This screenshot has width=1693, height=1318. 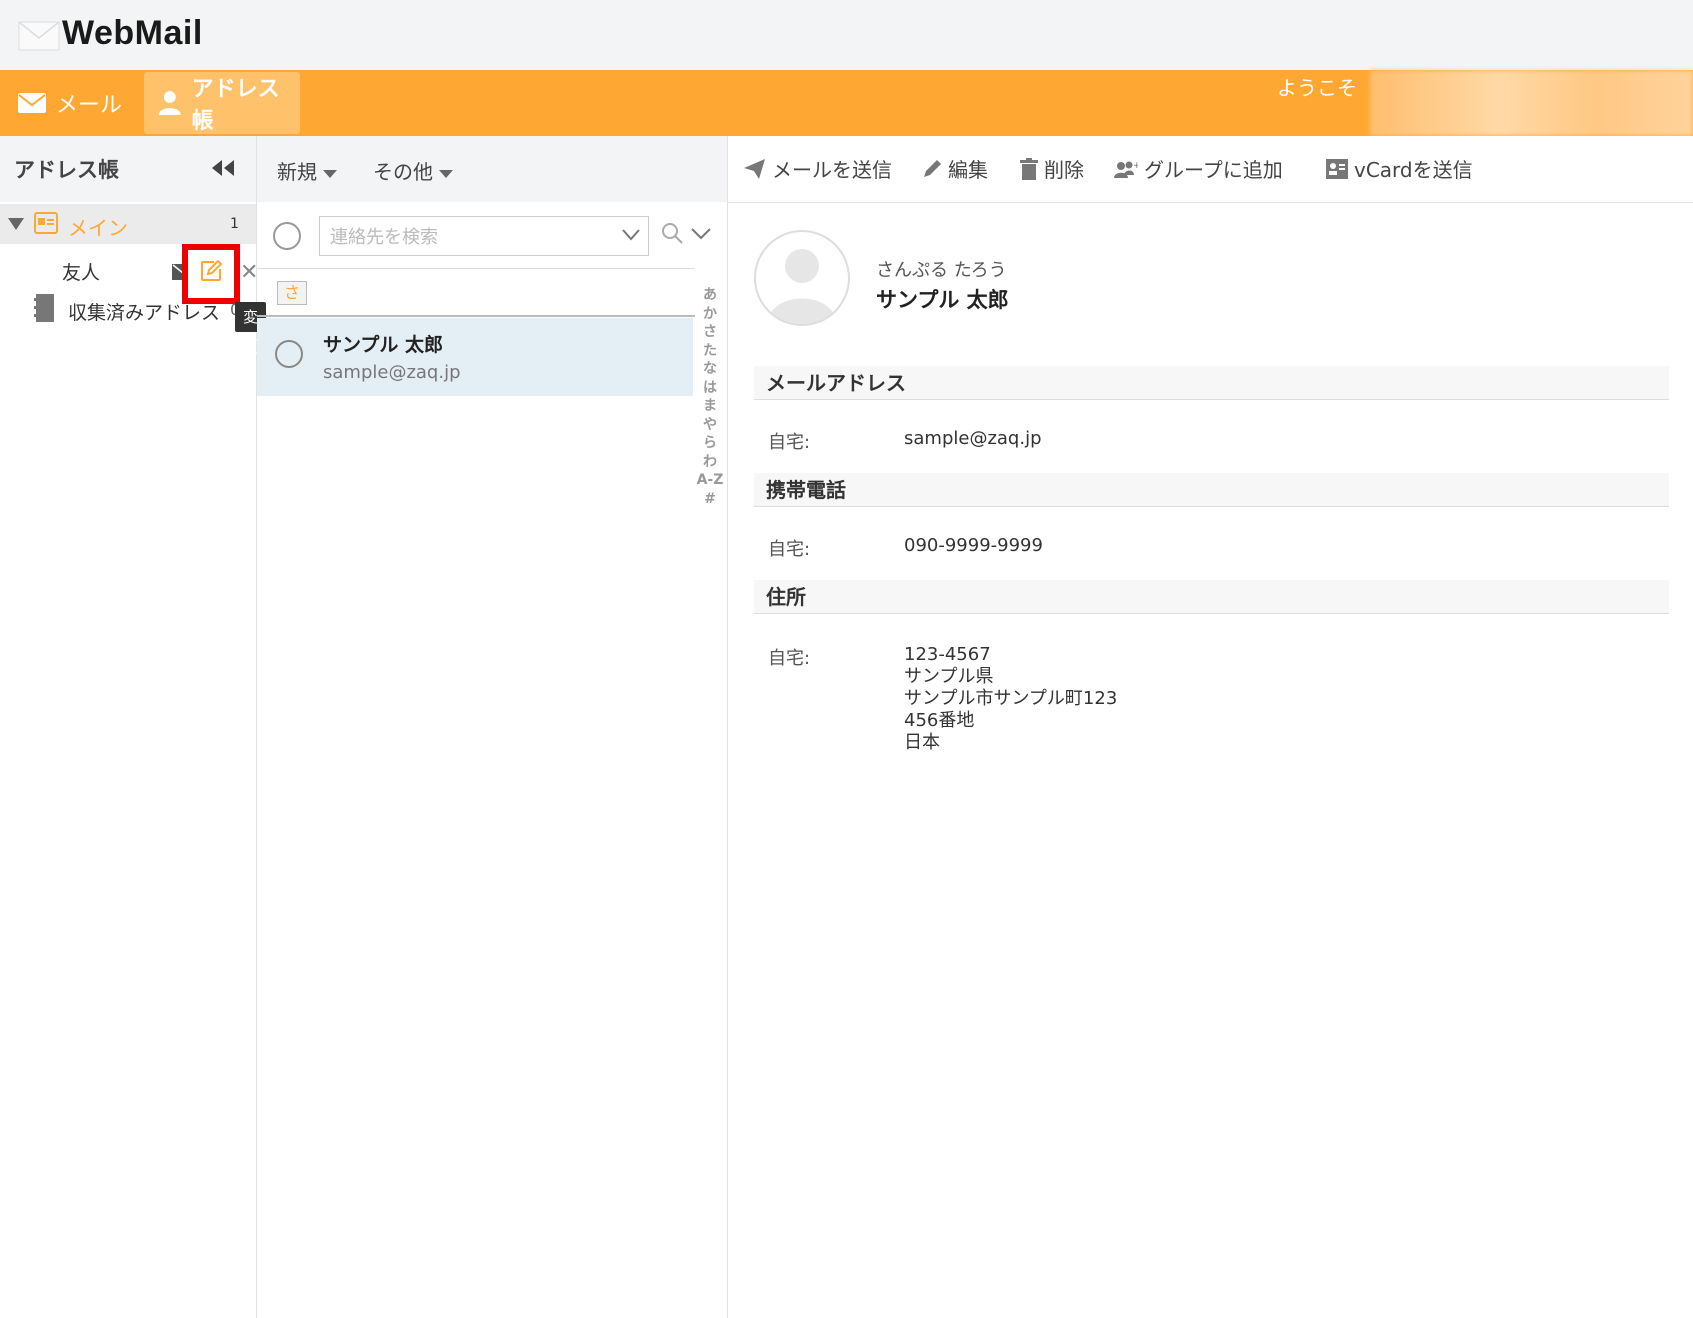 I want to click on sidebar-item-collected: 収集済みアドレス, so click(x=144, y=311).